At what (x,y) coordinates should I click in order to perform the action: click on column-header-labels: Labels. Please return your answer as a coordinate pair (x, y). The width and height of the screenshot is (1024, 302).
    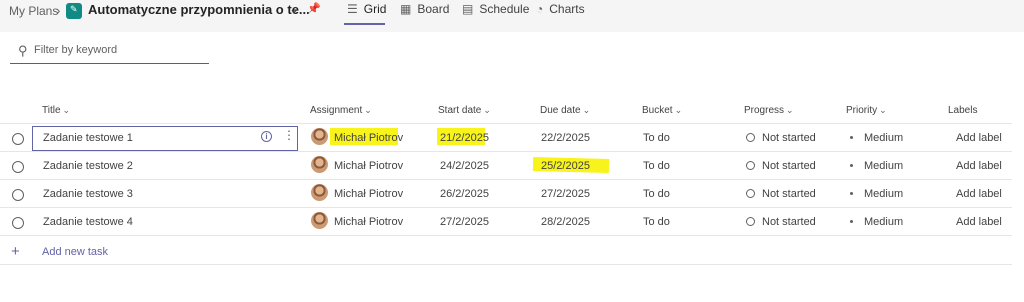
    Looking at the image, I should click on (962, 110).